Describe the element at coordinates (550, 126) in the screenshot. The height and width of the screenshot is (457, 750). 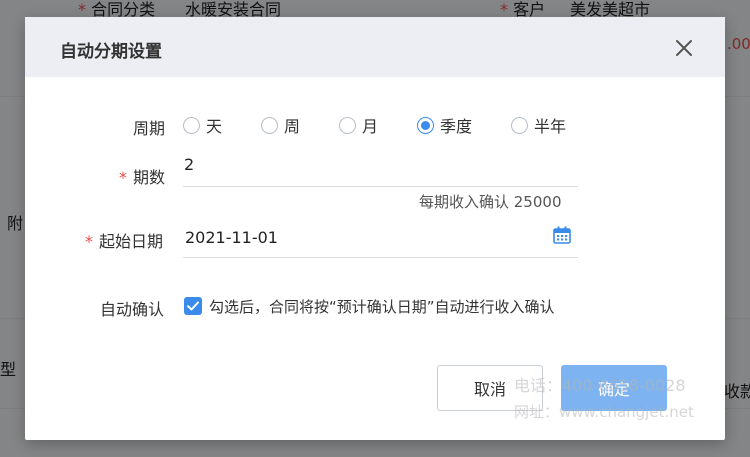
I see `radio-label: 半年` at that location.